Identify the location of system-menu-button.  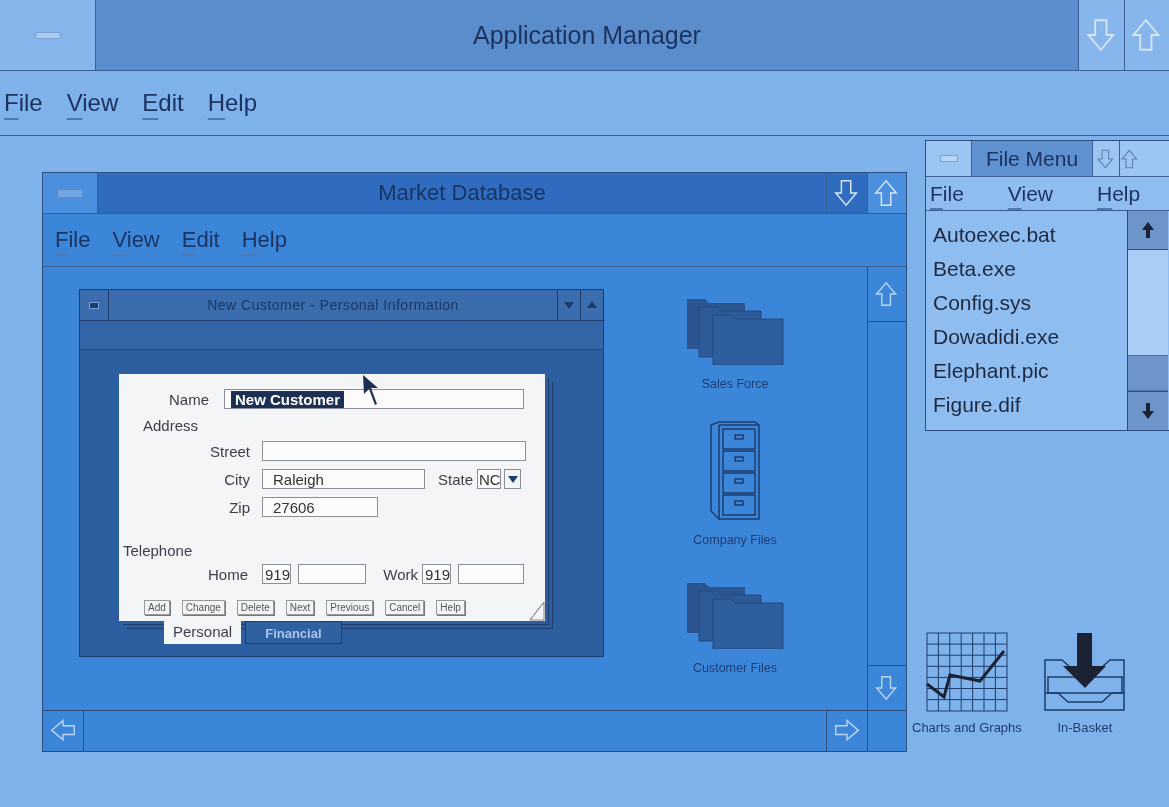
(949, 158).